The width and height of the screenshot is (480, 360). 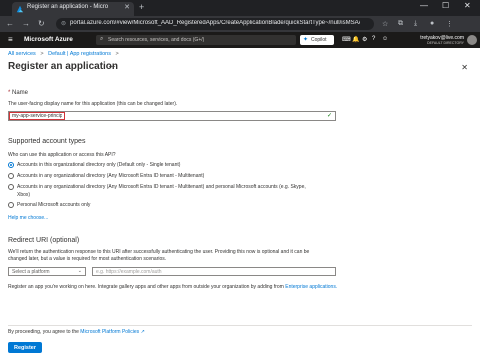 I want to click on name-label: * Name, so click(x=18, y=93).